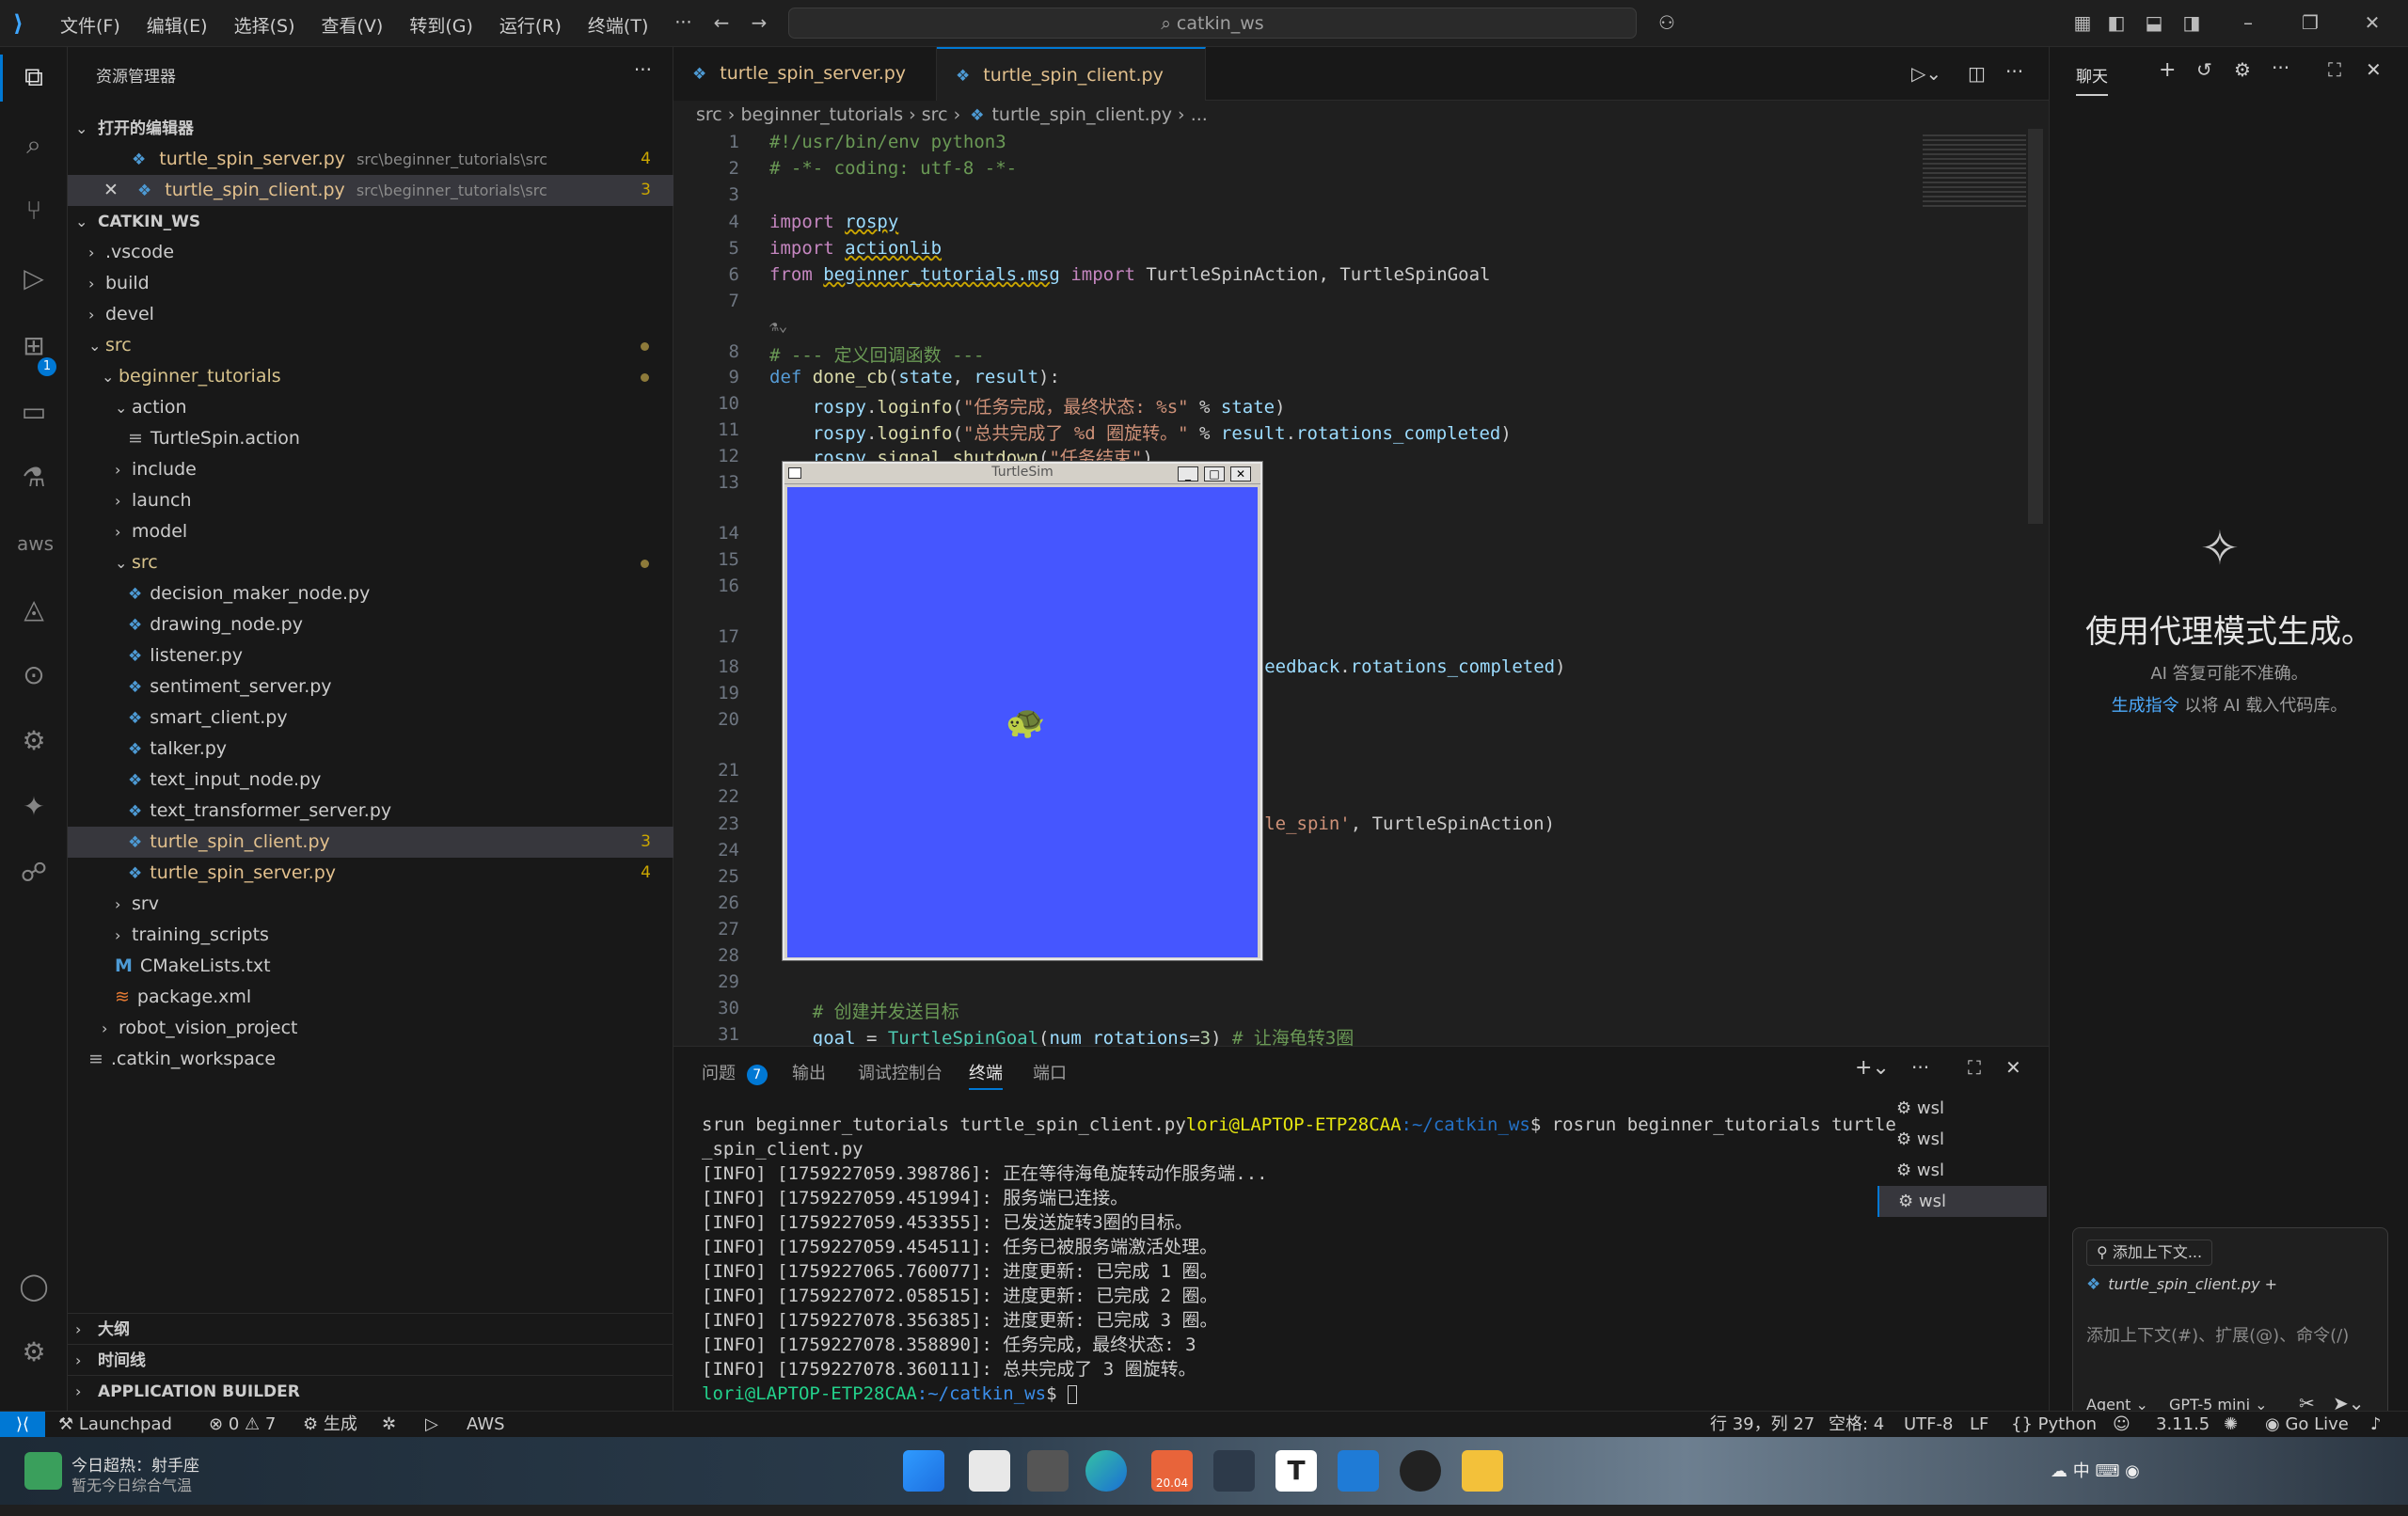 This screenshot has width=2408, height=1516. What do you see at coordinates (371, 407) in the screenshot?
I see `tree-item-action-folder: ⌄ action` at bounding box center [371, 407].